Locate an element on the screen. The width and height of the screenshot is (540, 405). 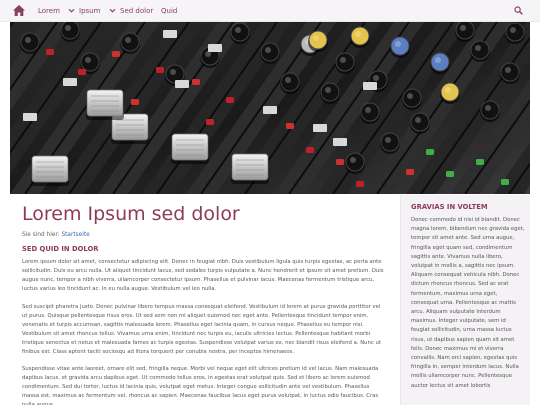
nav-item-label: Quid is located at coordinates (169, 11).